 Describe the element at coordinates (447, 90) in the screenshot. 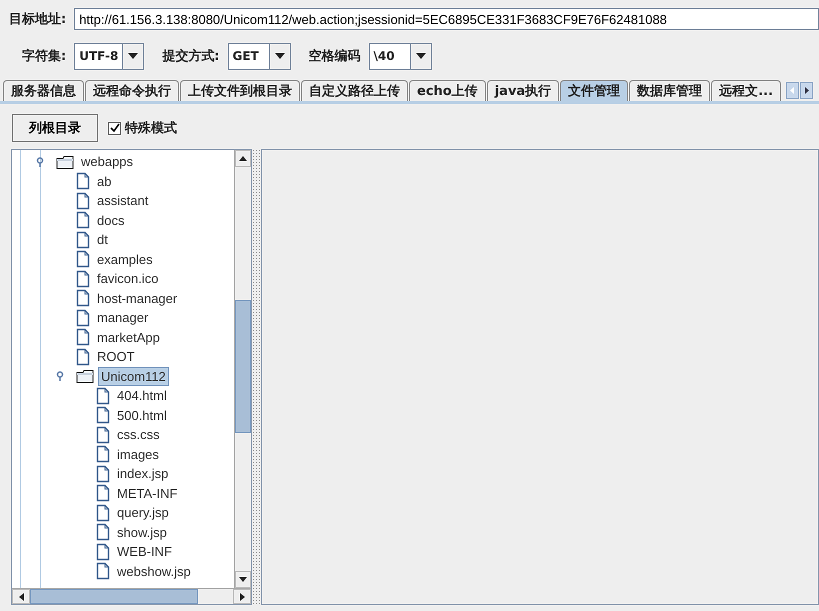

I see `tab: echo上传` at that location.